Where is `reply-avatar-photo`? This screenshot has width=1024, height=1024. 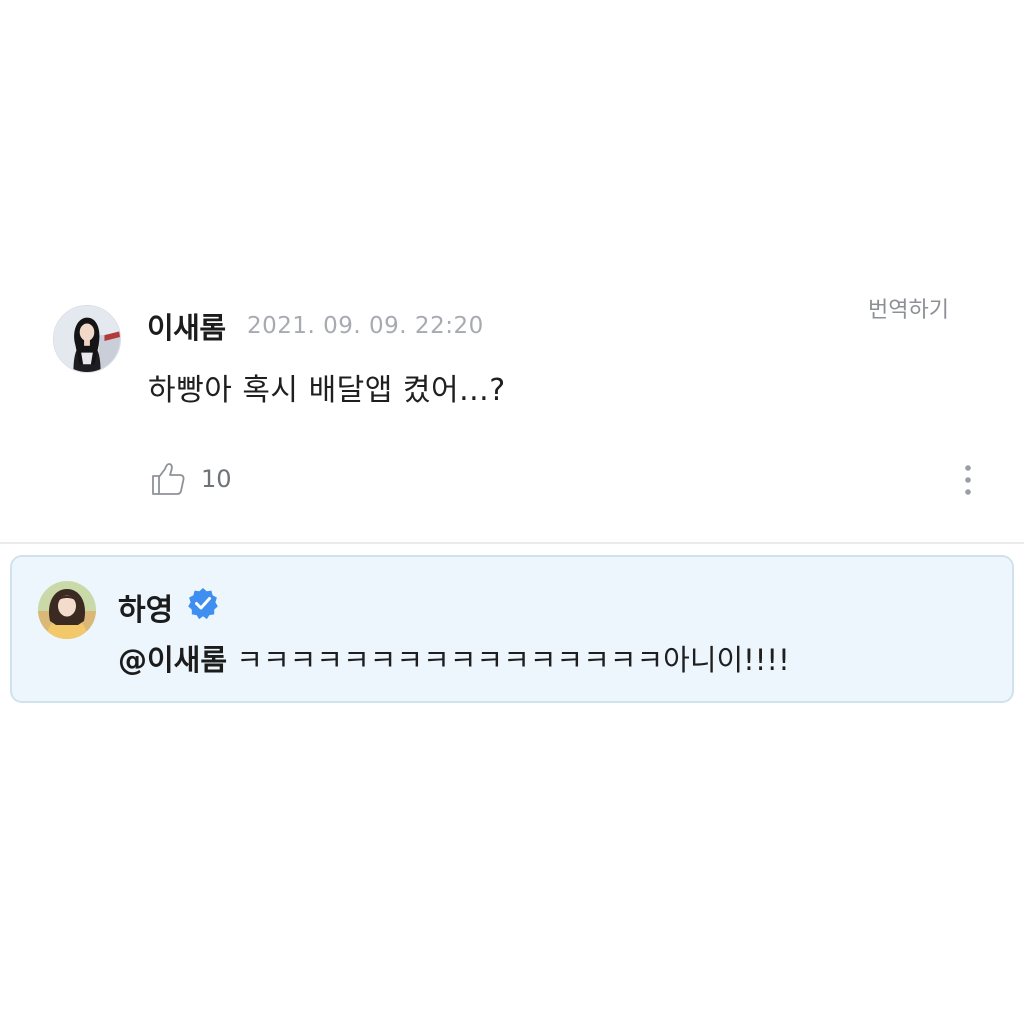 reply-avatar-photo is located at coordinates (67, 610).